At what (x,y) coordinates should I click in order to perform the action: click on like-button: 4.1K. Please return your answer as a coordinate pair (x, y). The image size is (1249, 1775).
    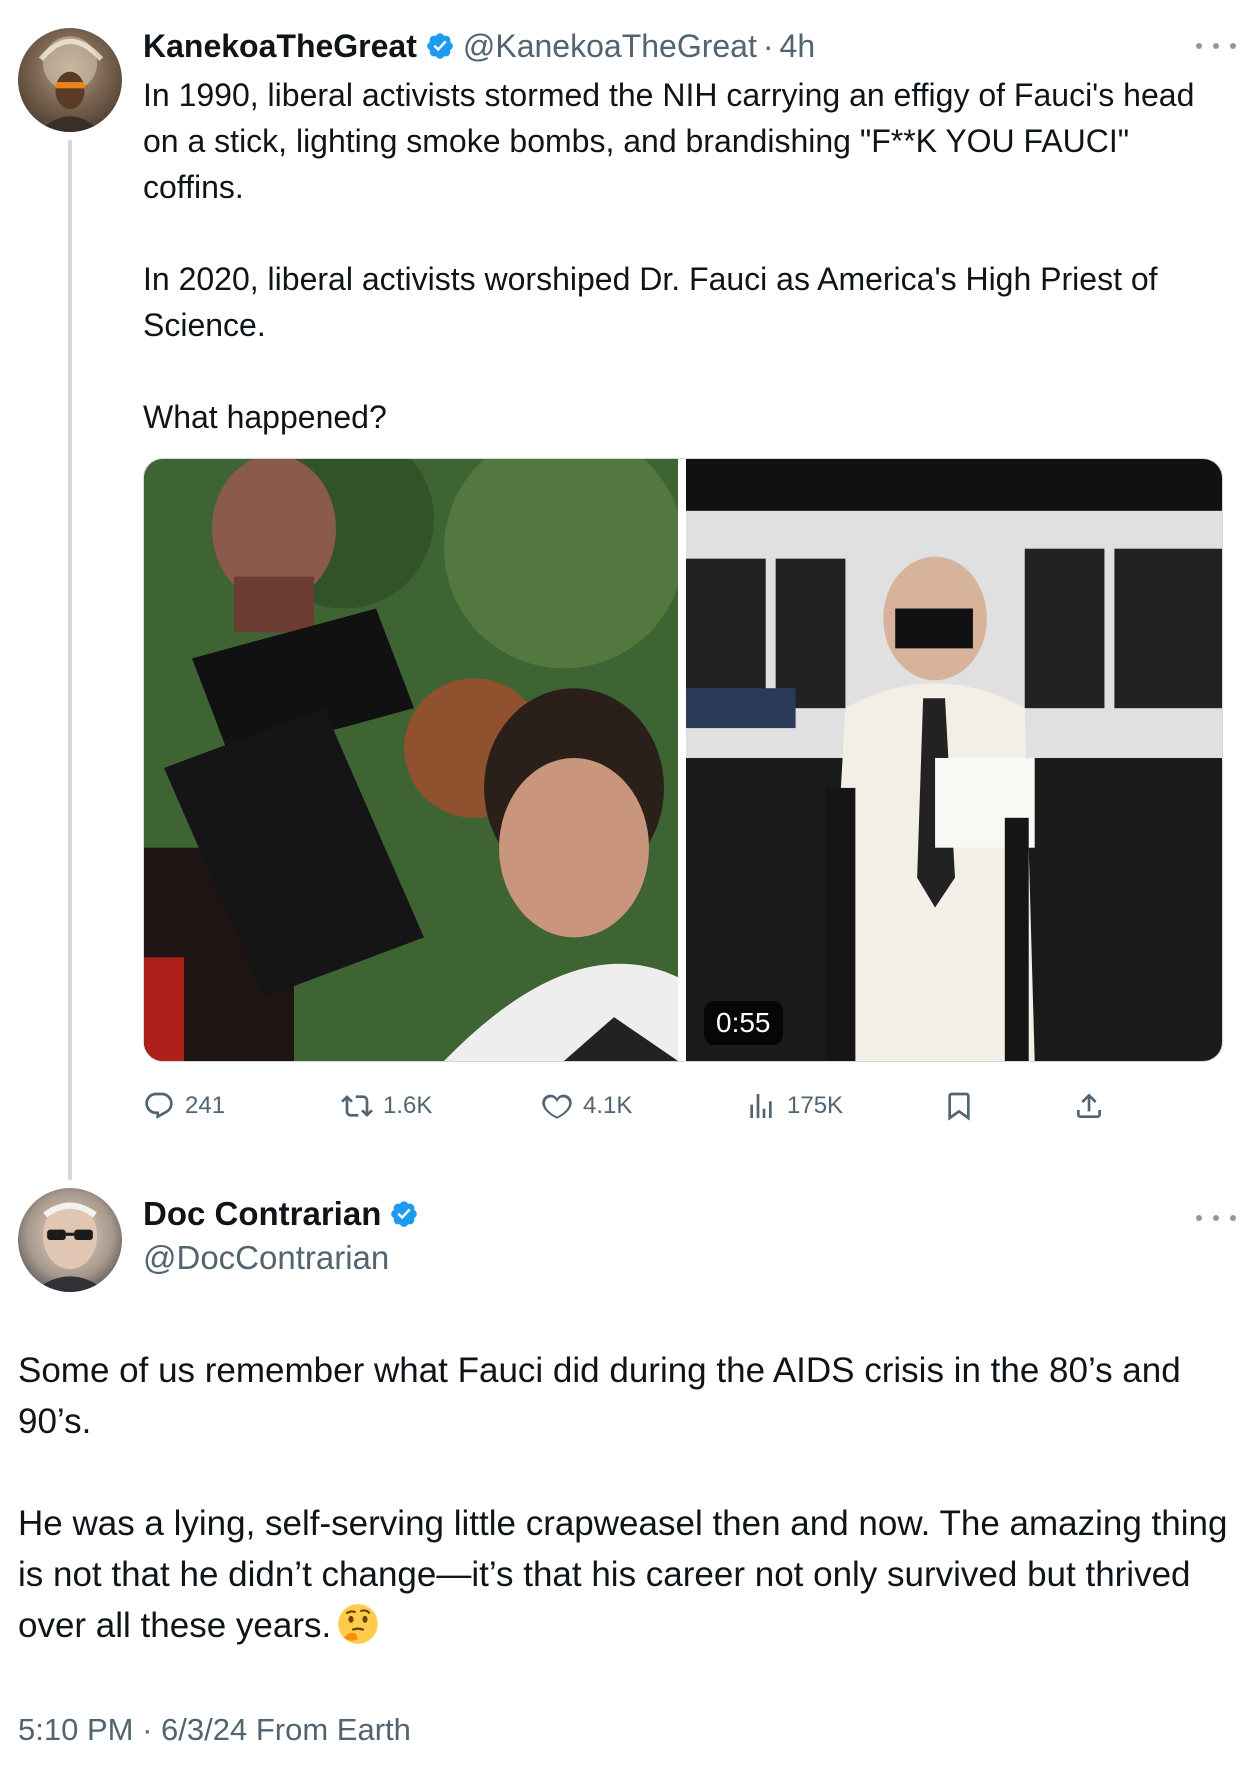
    Looking at the image, I should click on (586, 1106).